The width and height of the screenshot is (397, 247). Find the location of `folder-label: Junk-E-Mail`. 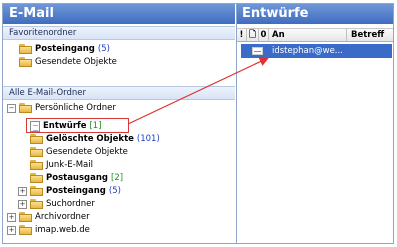

folder-label: Junk-E-Mail is located at coordinates (69, 165).